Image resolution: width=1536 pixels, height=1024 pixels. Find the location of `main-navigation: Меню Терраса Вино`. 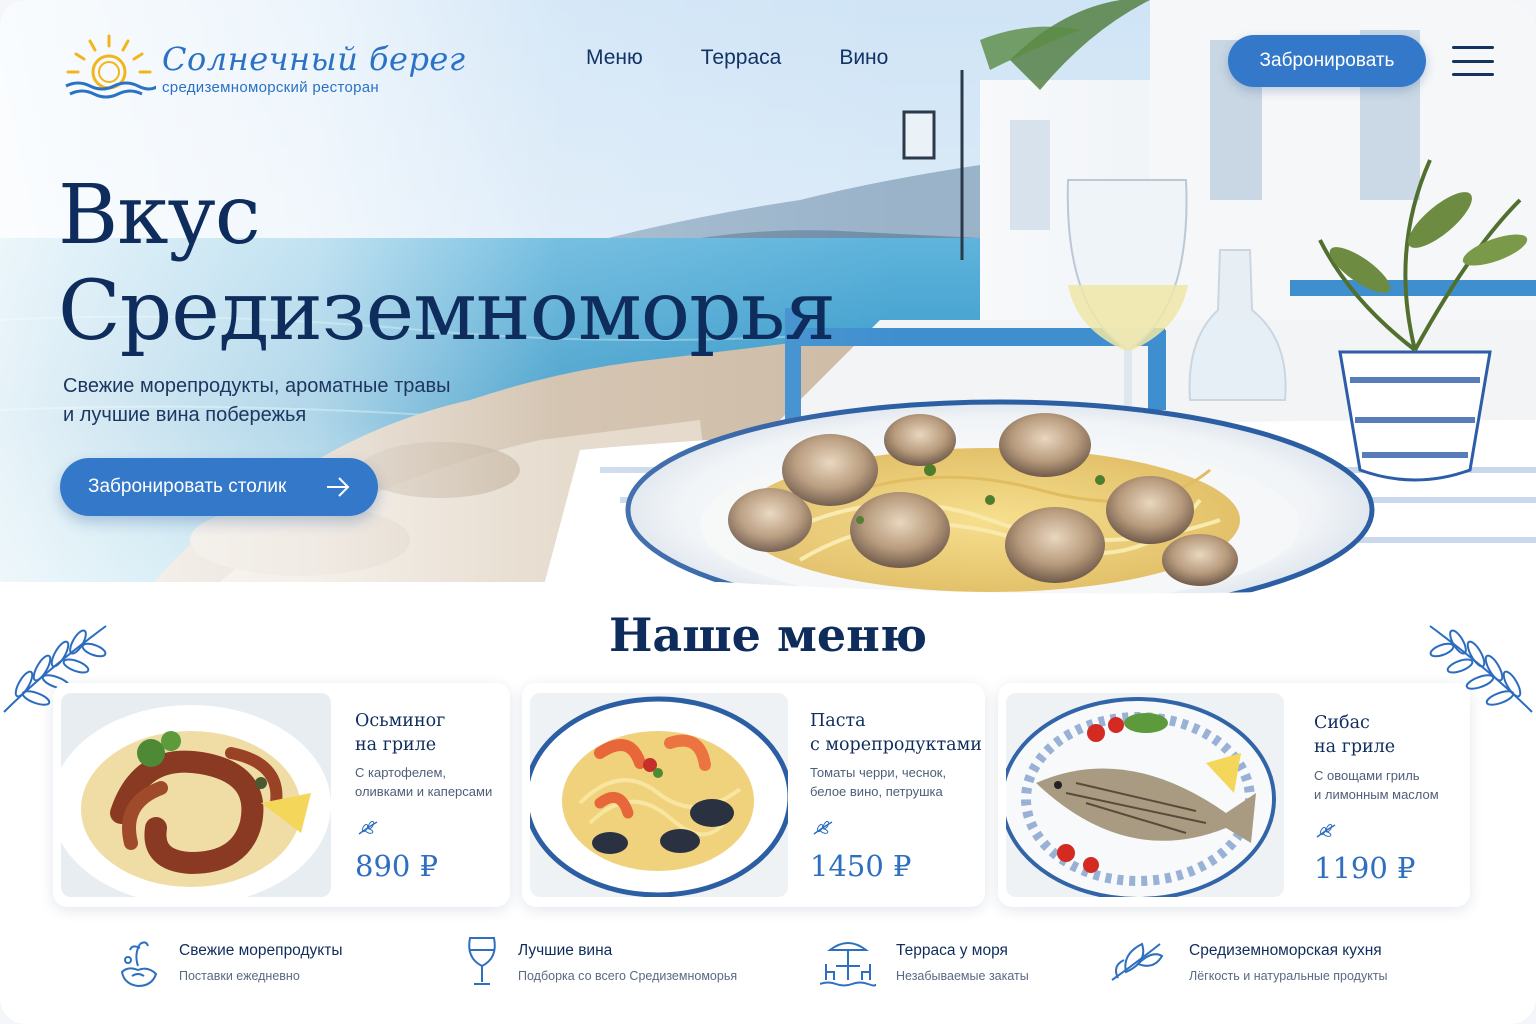

main-navigation: Меню Терраса Вино is located at coordinates (737, 58).